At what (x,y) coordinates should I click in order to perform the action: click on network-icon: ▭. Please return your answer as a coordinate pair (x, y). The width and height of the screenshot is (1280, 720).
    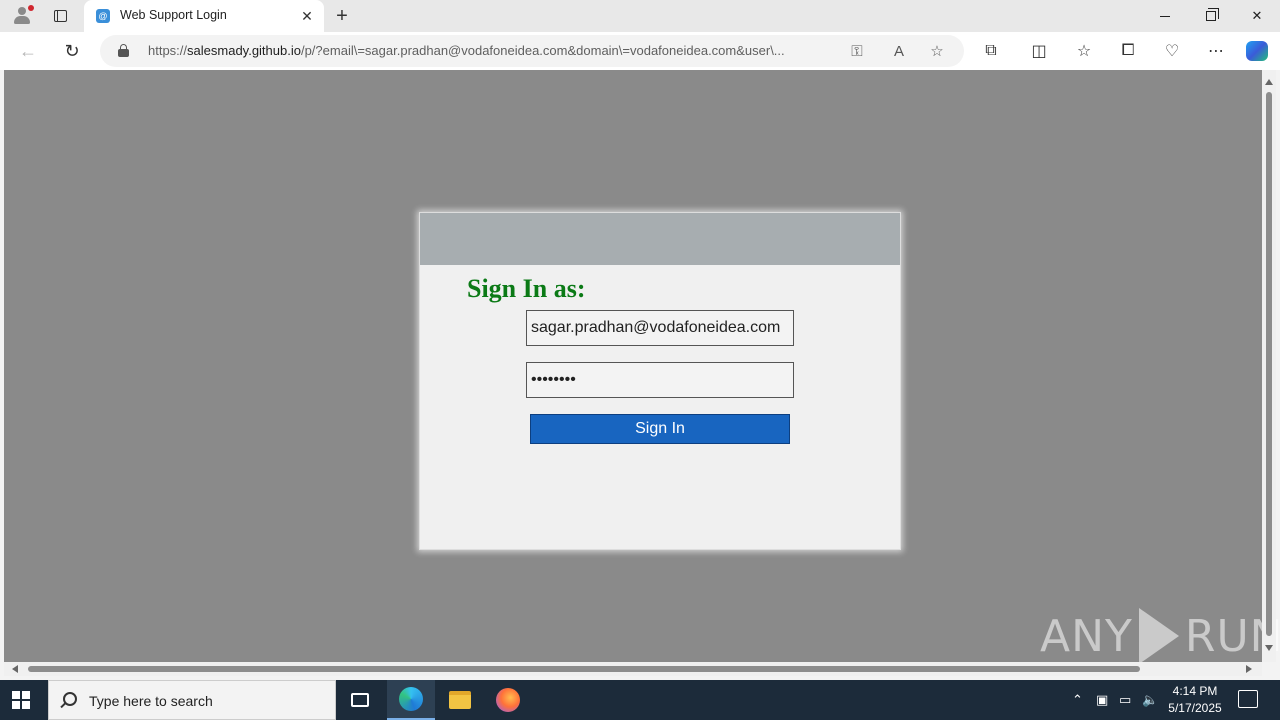
    Looking at the image, I should click on (1125, 700).